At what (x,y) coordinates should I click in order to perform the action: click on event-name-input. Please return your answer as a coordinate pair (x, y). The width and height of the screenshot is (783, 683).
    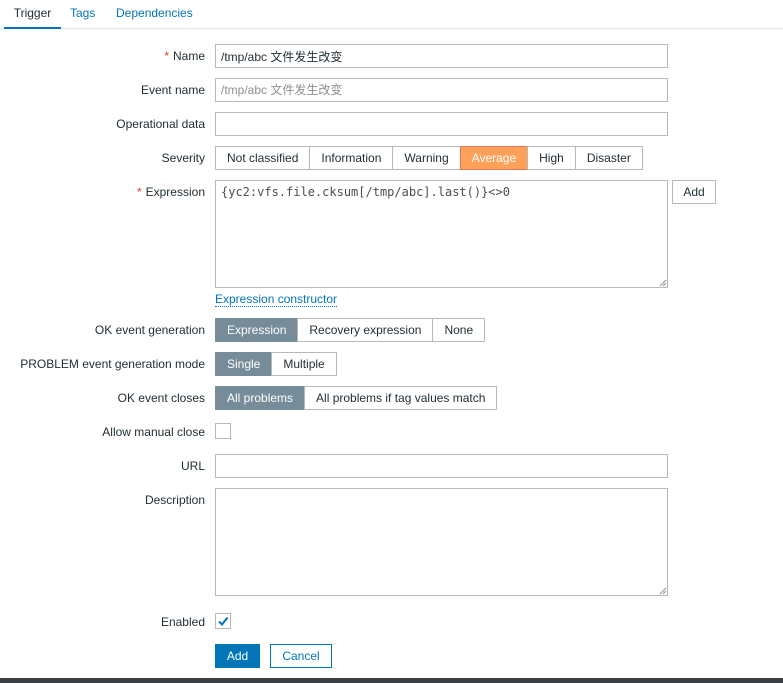
    Looking at the image, I should click on (441, 90).